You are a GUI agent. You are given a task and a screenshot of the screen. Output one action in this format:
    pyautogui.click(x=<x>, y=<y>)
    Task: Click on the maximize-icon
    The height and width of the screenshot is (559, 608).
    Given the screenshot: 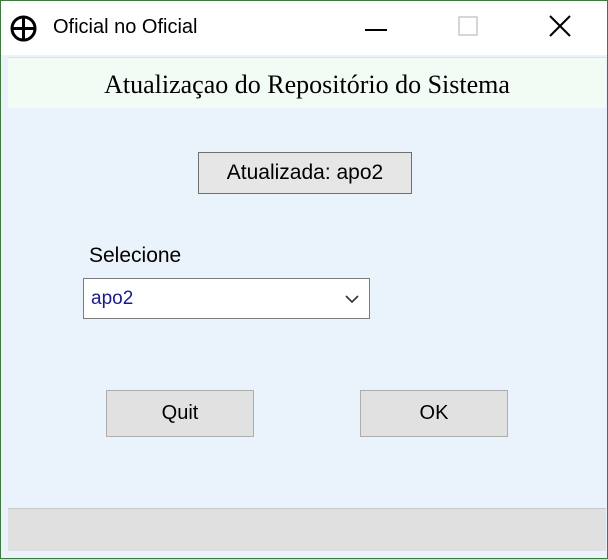 What is the action you would take?
    pyautogui.click(x=468, y=28)
    